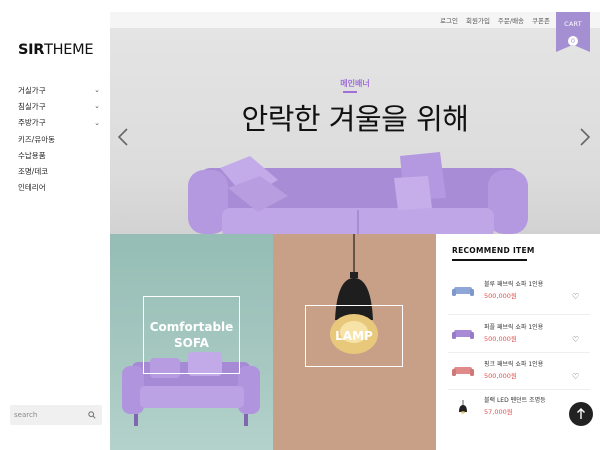  I want to click on recommend-item: 퍼플 패브릭 쇼파 1인용 500,000원 ♡, so click(519, 336).